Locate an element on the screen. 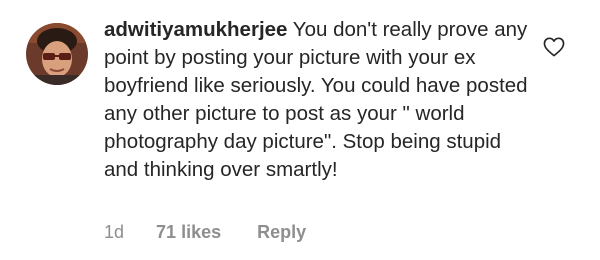 Image resolution: width=600 pixels, height=260 pixels. avatar-image is located at coordinates (57, 54).